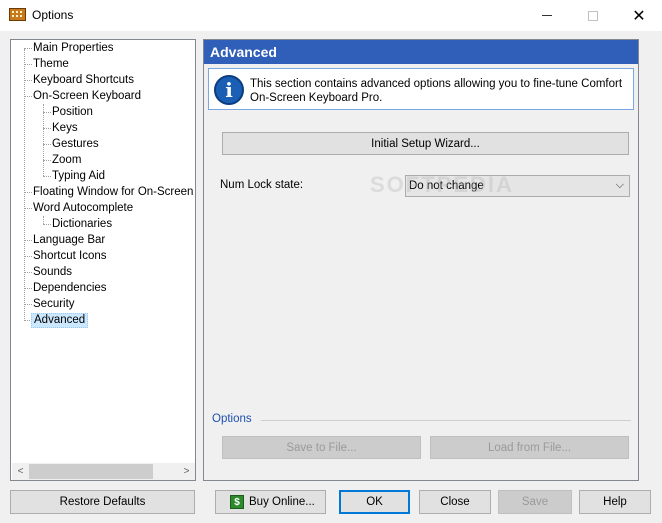  I want to click on maximize-icon, so click(593, 15).